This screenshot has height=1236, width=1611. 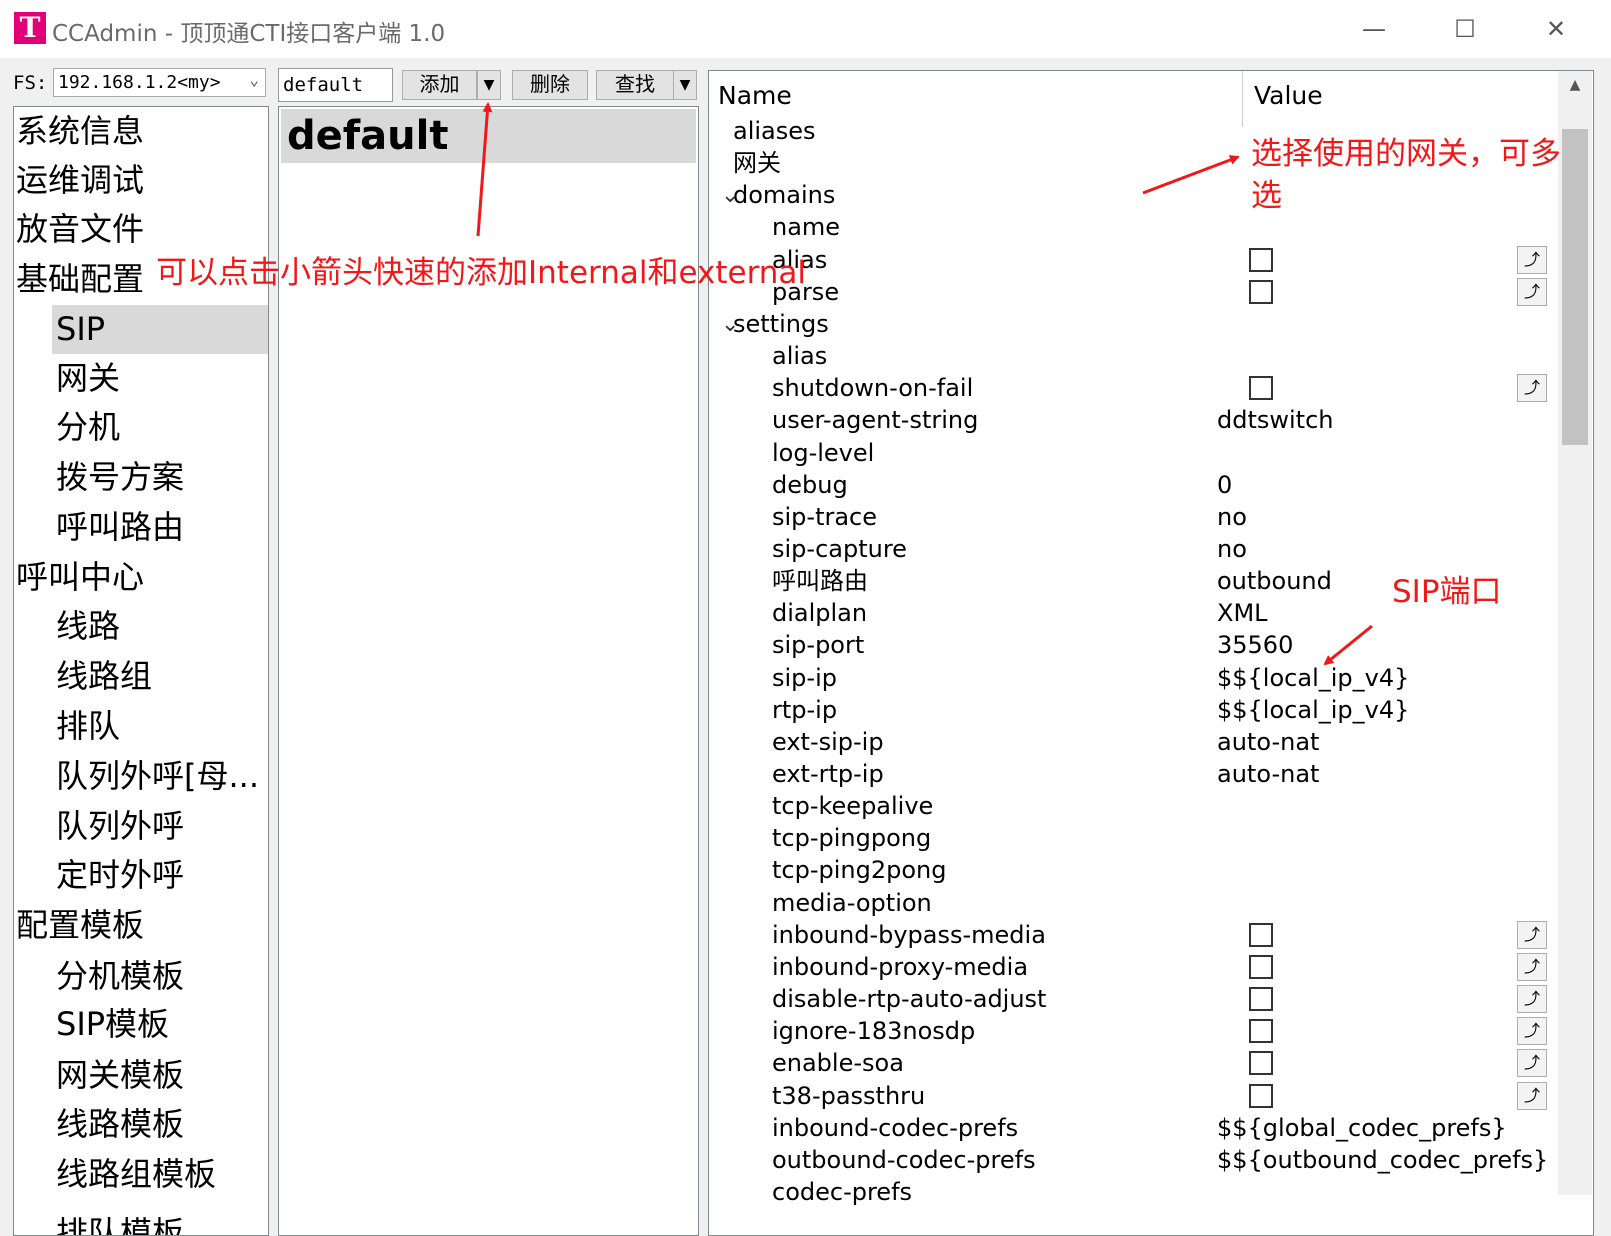 I want to click on arrow-to-add-dropdown, so click(x=484, y=169).